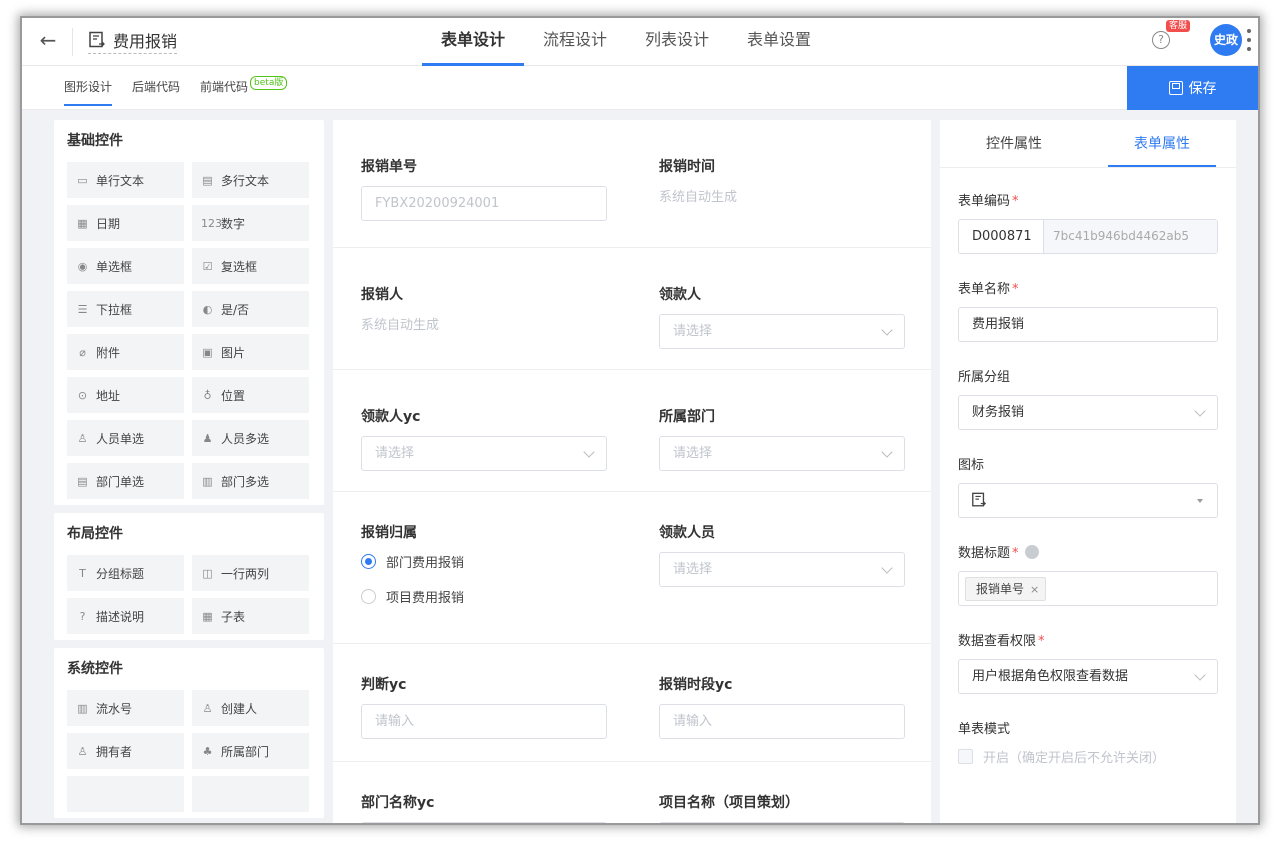  Describe the element at coordinates (125, 352) in the screenshot. I see `palette-control: ⌀ 附件` at that location.